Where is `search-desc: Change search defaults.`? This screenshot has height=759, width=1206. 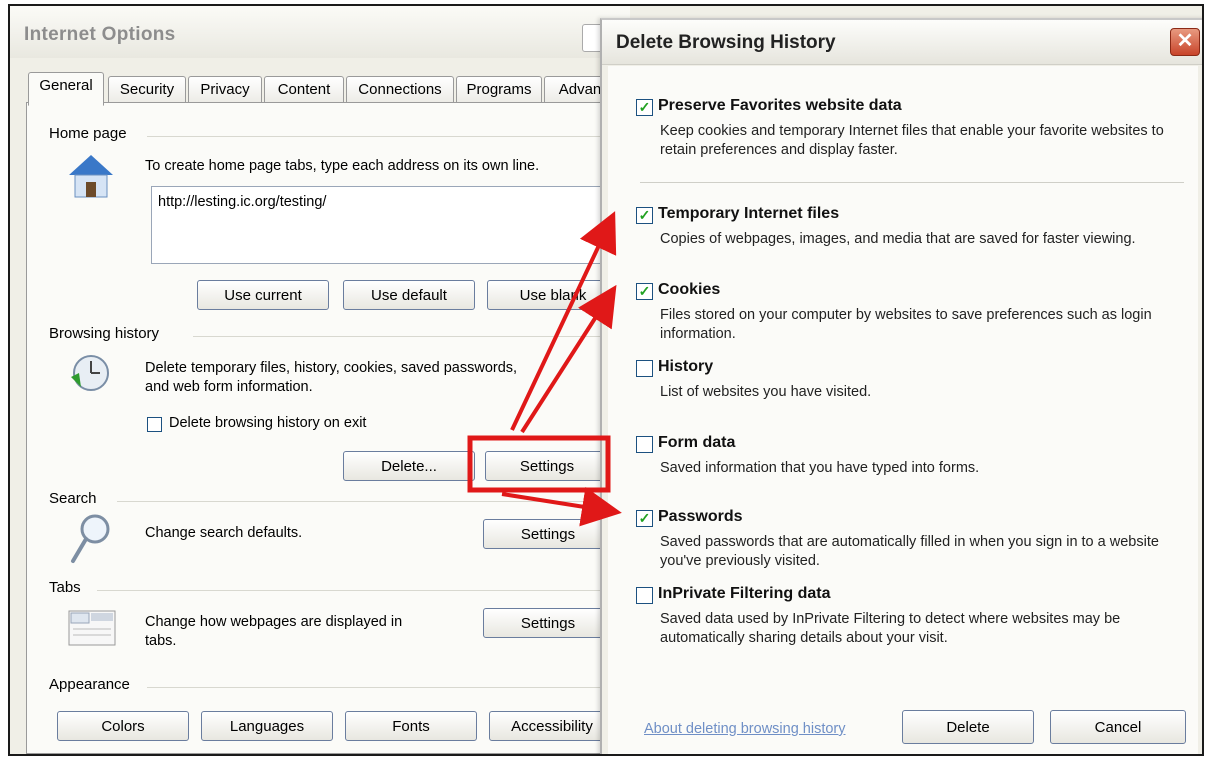 search-desc: Change search defaults. is located at coordinates (224, 533).